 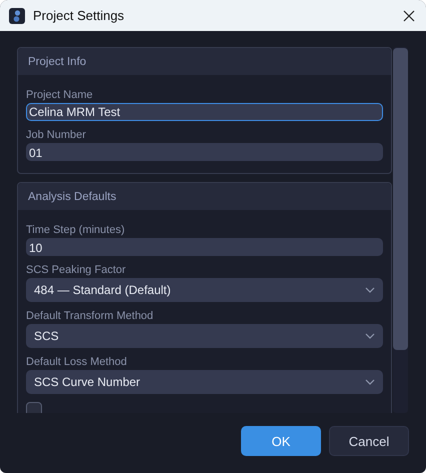 What do you see at coordinates (77, 362) in the screenshot?
I see `field-label: Default Loss Method` at bounding box center [77, 362].